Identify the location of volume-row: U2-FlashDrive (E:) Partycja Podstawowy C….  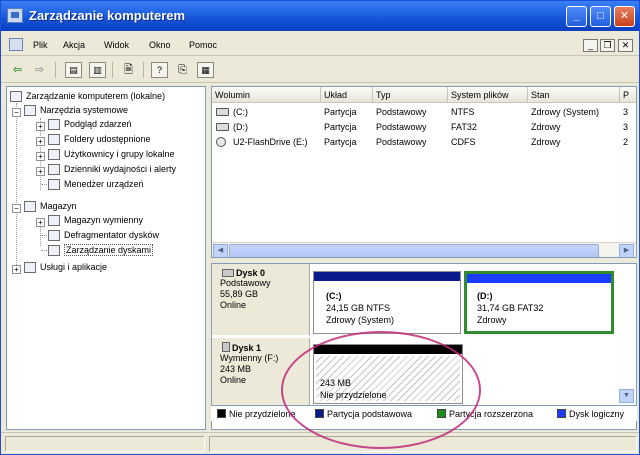
(424, 142).